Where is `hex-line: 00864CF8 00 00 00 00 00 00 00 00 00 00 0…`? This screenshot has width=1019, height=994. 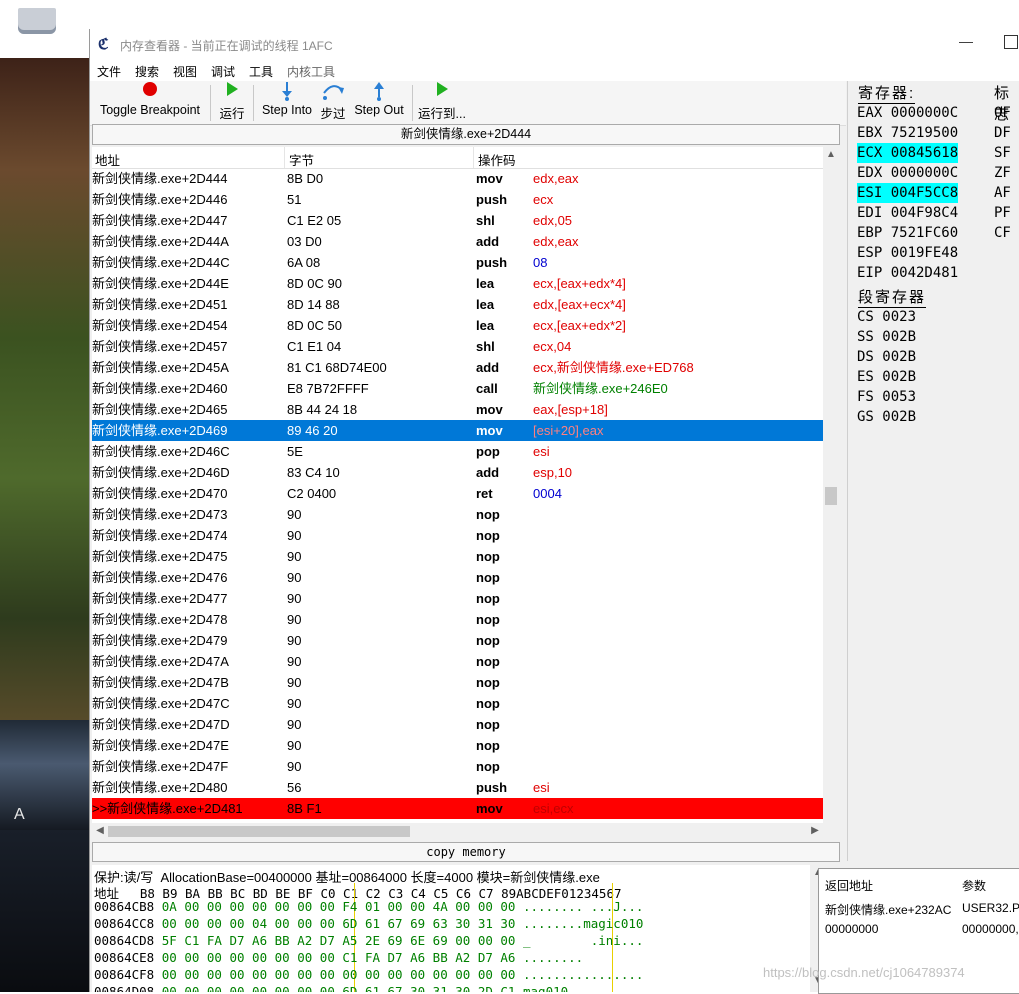 hex-line: 00864CF8 00 00 00 00 00 00 00 00 00 00 0… is located at coordinates (368, 974).